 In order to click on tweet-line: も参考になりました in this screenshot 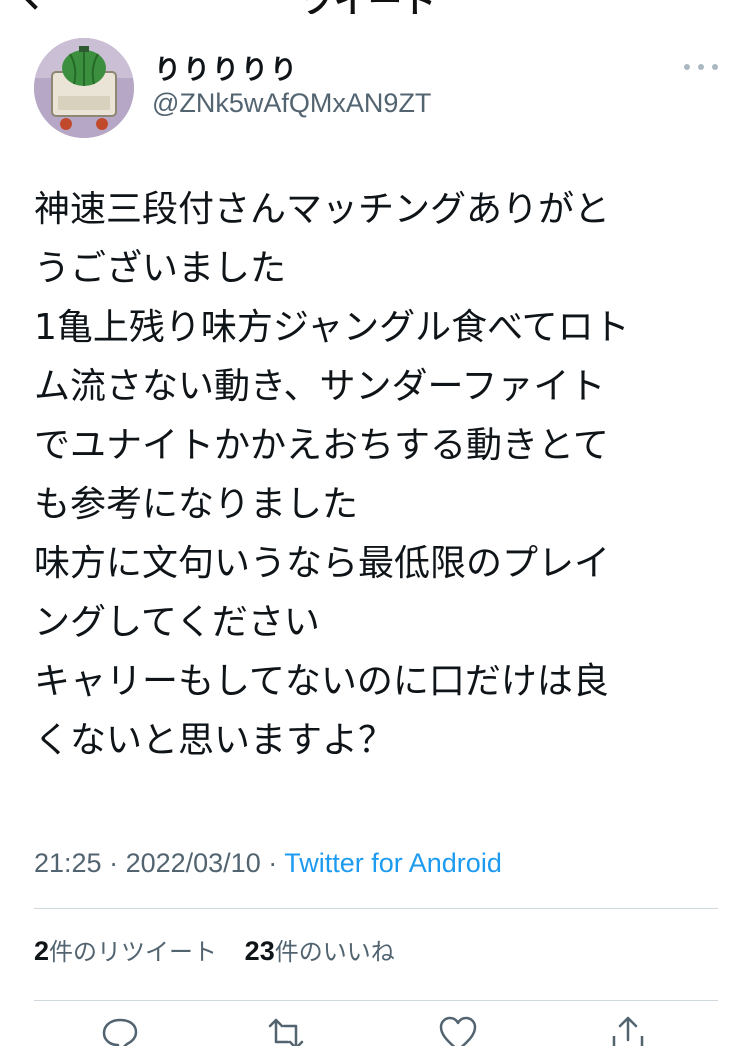, I will do `click(196, 504)`.